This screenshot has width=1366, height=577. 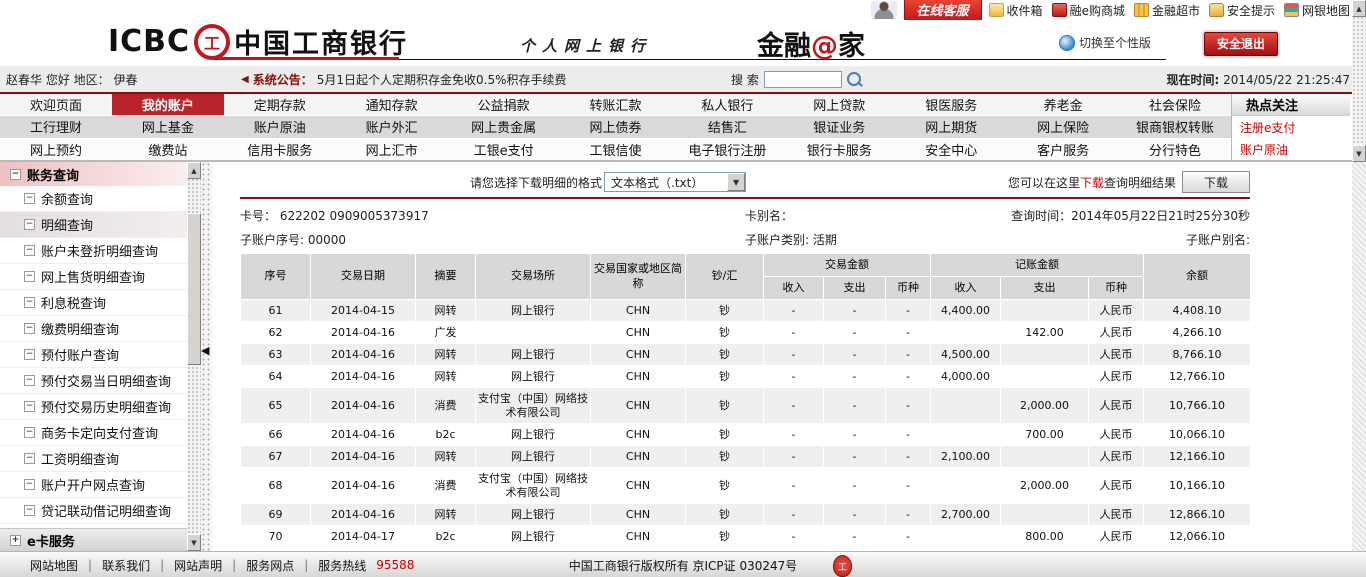 I want to click on col-header-country: 交易国家或地区简称, so click(x=638, y=276).